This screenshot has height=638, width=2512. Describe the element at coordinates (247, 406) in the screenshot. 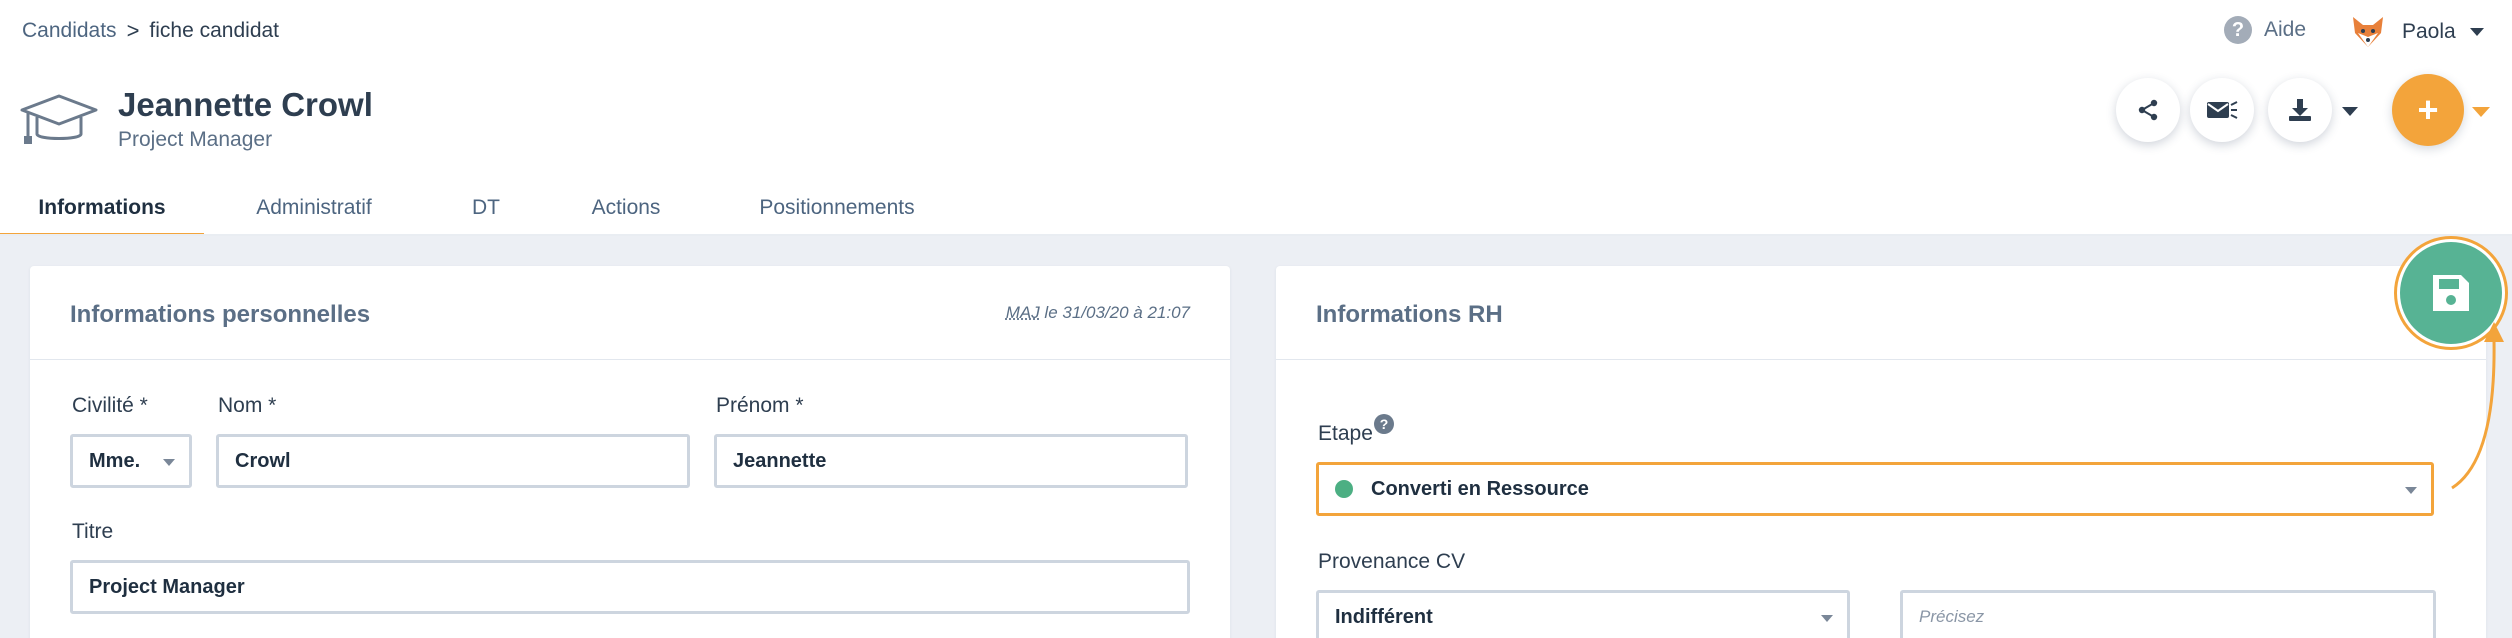

I see `nom-label: Nom *` at that location.